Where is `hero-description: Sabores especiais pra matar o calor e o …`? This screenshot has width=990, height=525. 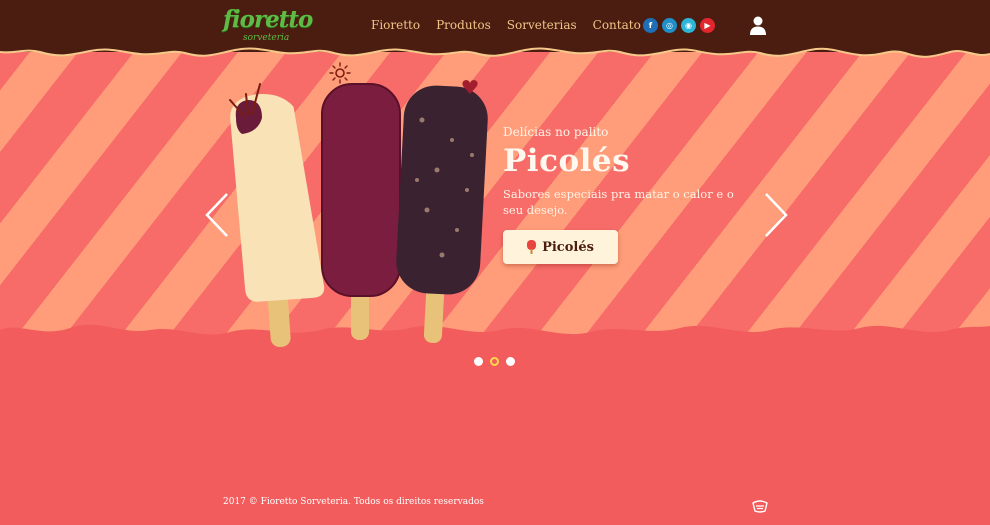
hero-description: Sabores especiais pra matar o calor e o … is located at coordinates (618, 202).